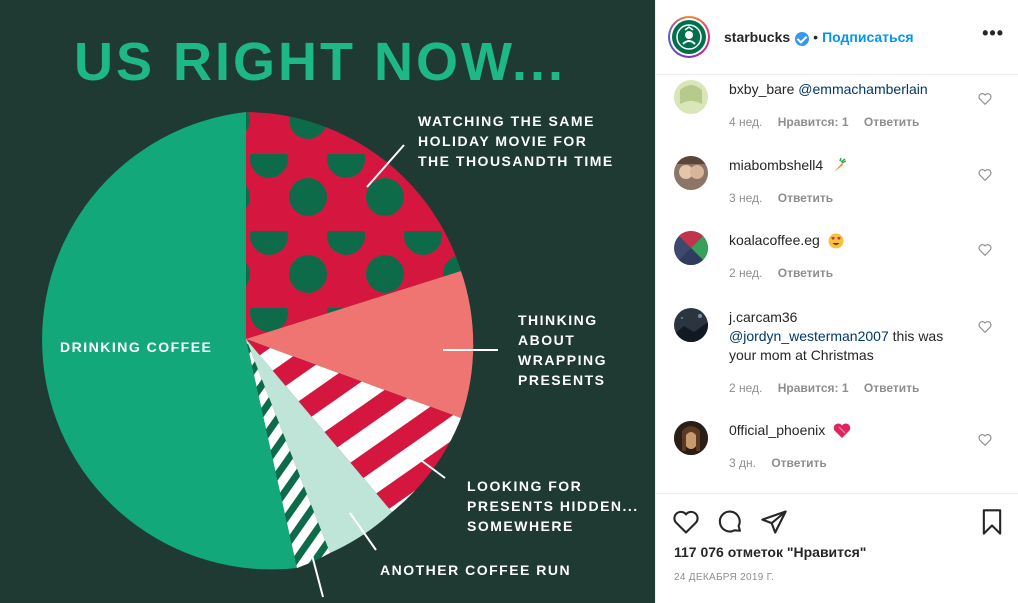  What do you see at coordinates (840, 165) in the screenshot?
I see `carrot-emoji-icon` at bounding box center [840, 165].